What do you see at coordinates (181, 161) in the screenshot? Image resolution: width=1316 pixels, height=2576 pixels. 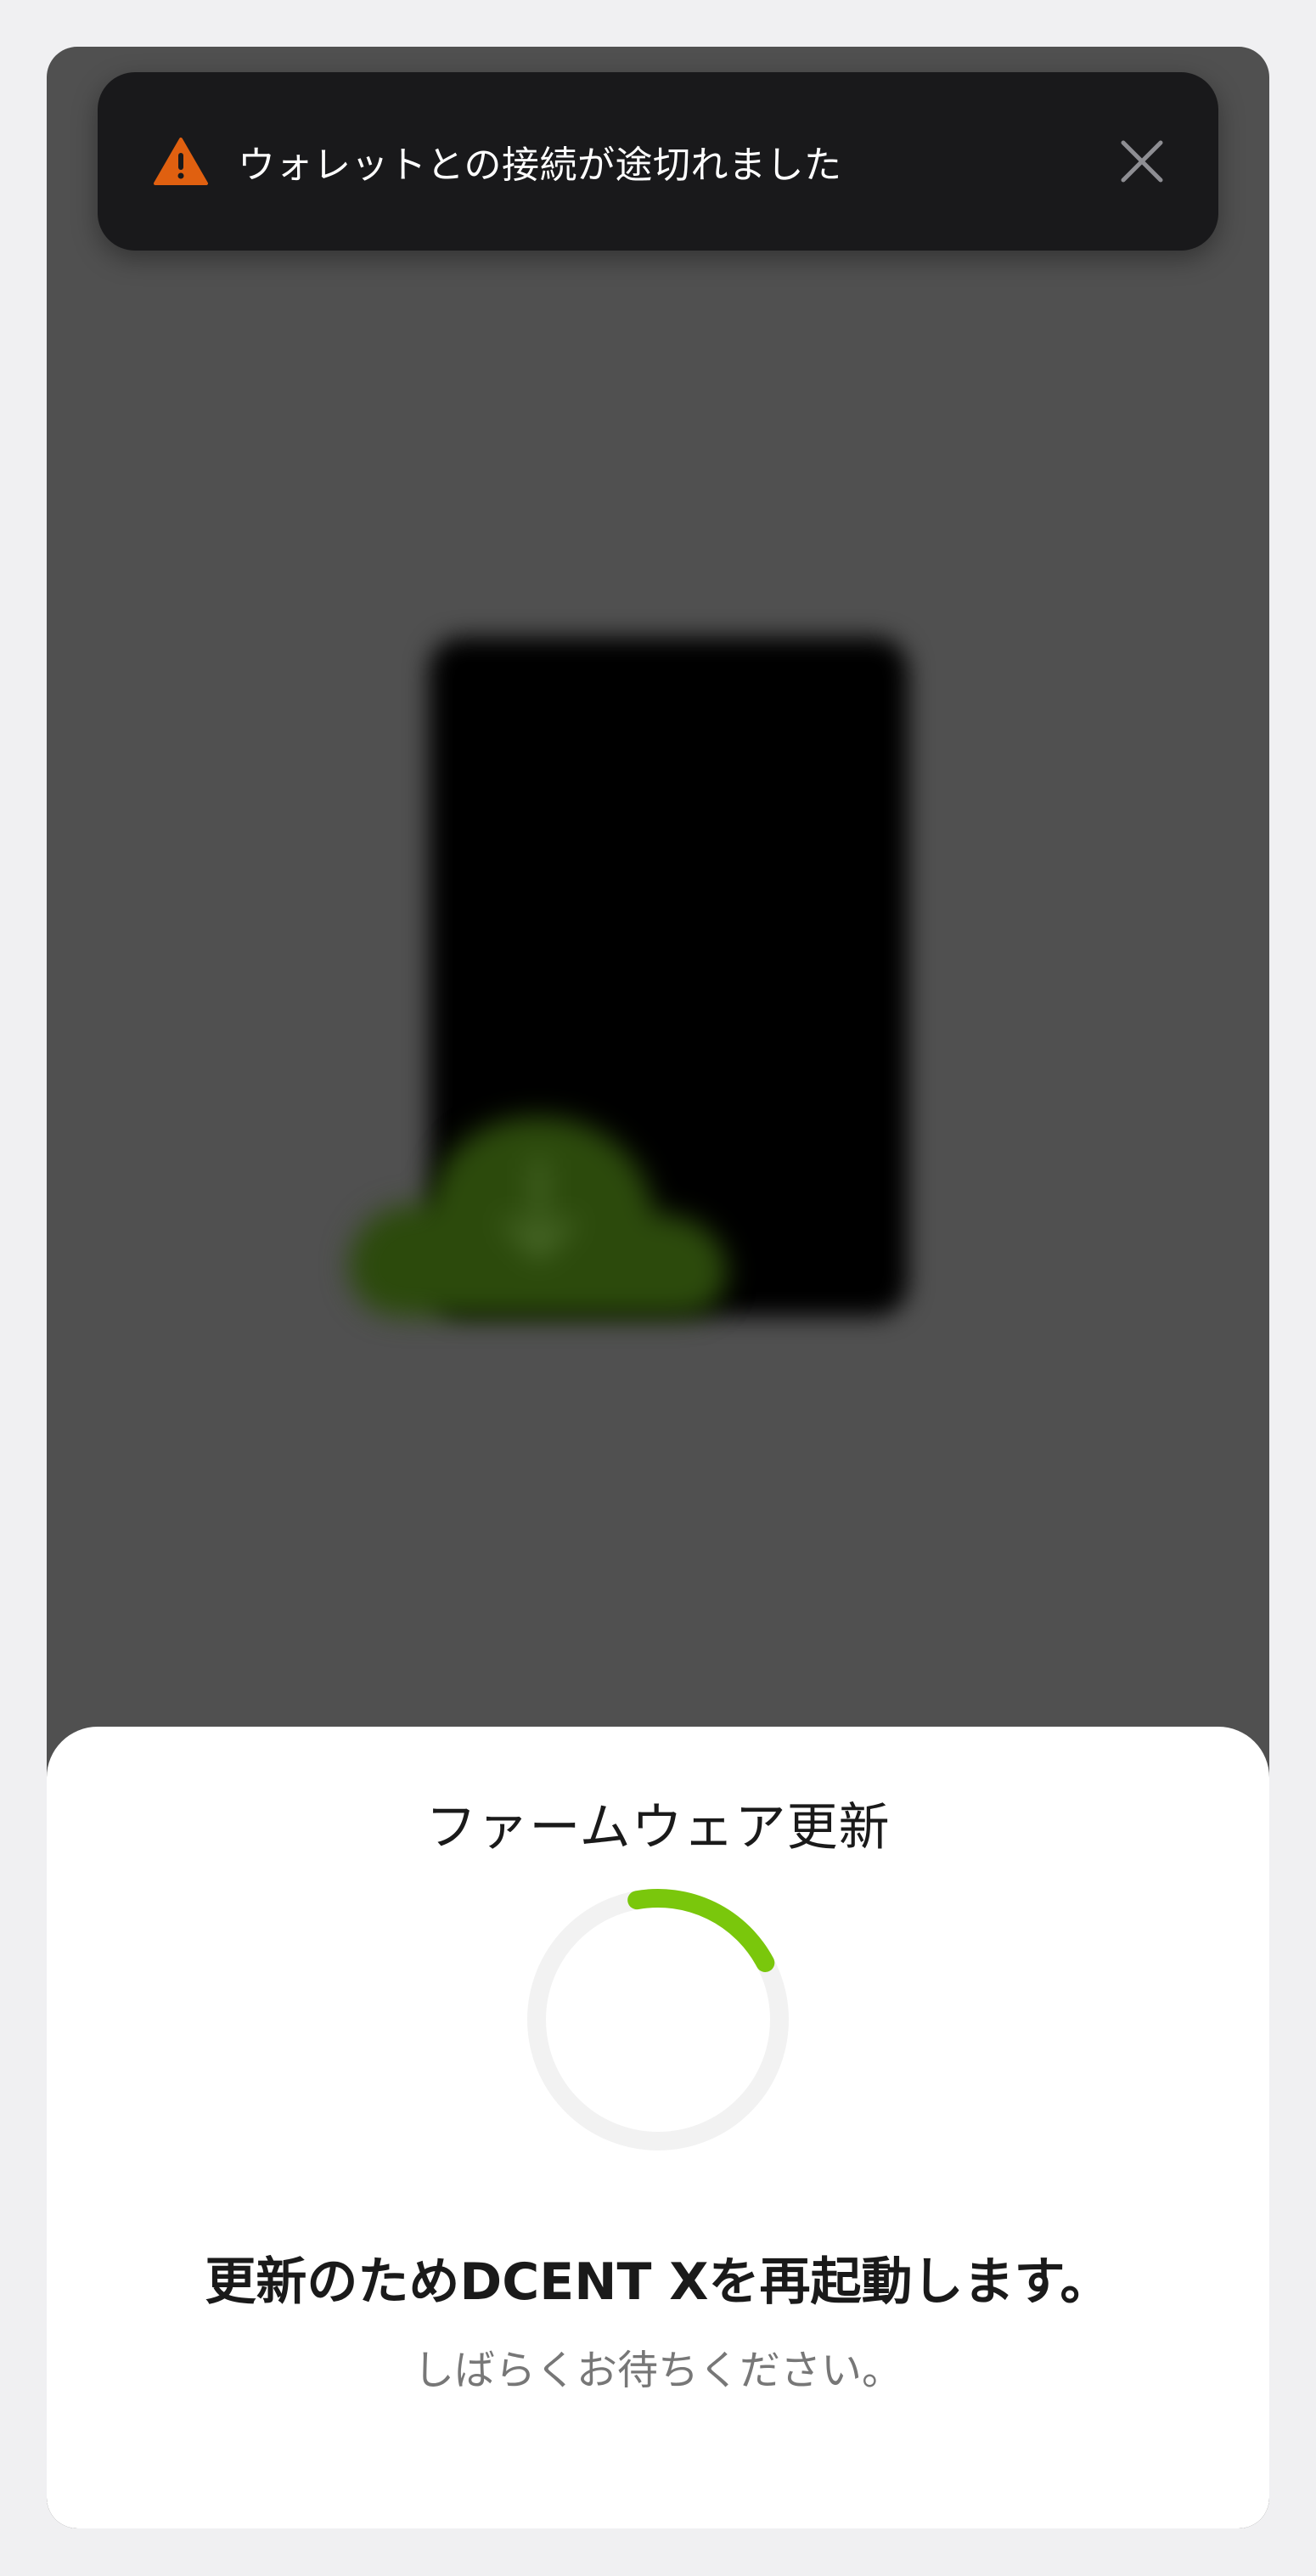 I see `warning-icon` at bounding box center [181, 161].